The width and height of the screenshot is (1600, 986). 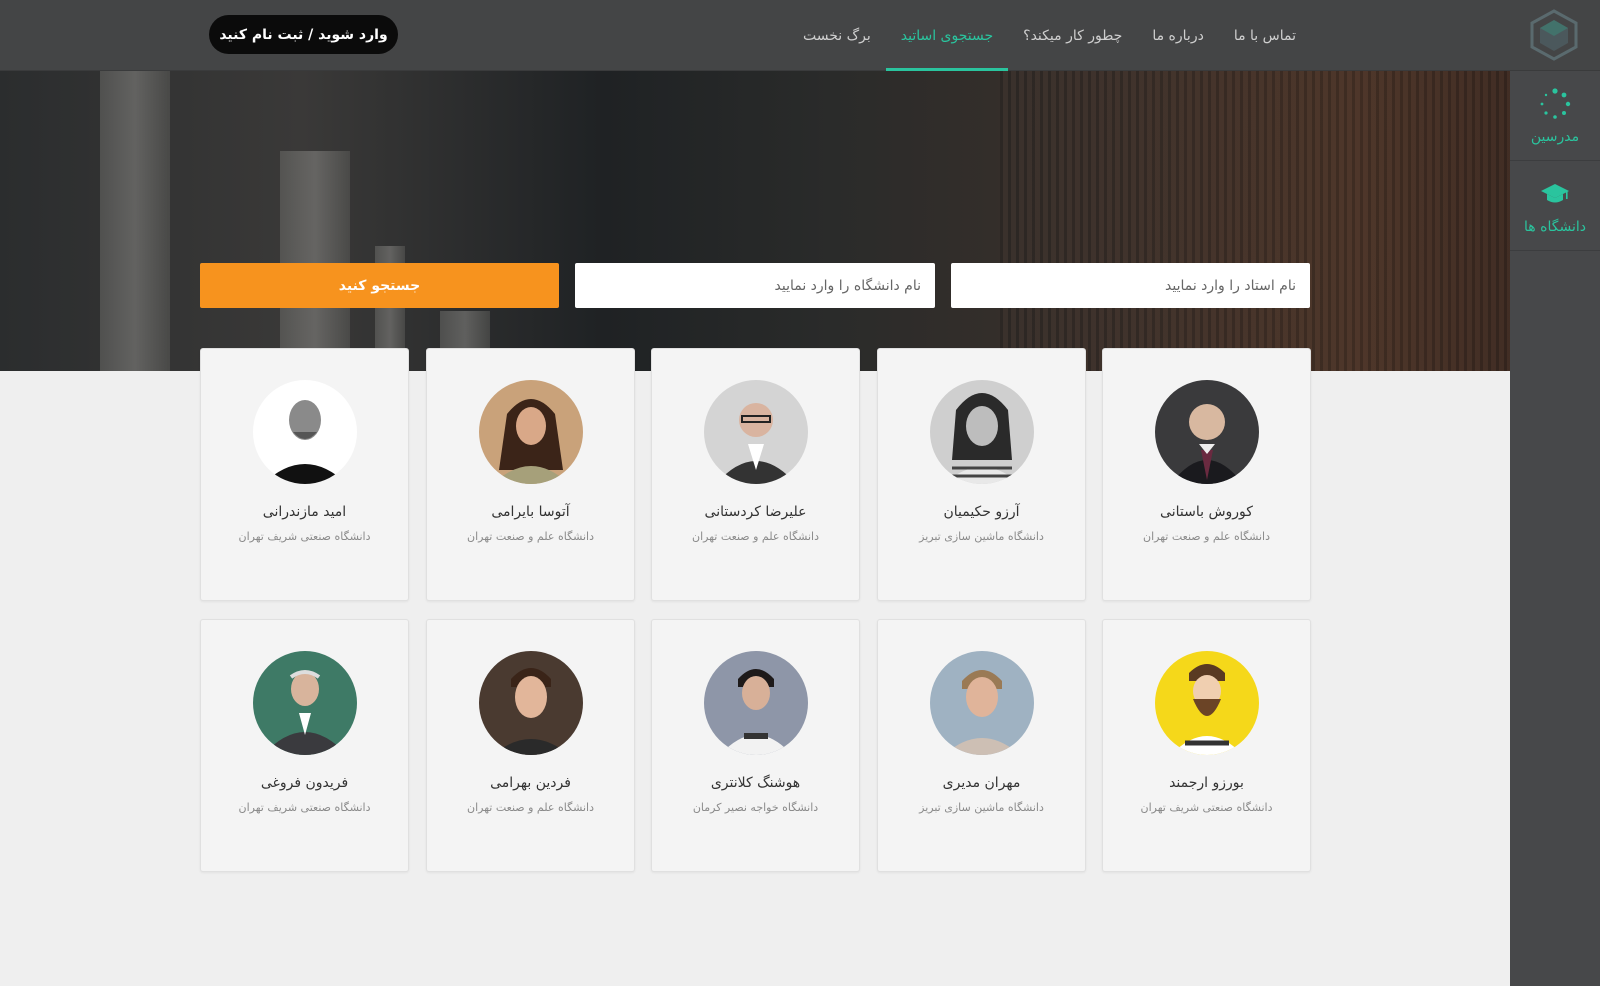 What do you see at coordinates (755, 512) in the screenshot?
I see `teacher-name: علیرضا کردستانی` at bounding box center [755, 512].